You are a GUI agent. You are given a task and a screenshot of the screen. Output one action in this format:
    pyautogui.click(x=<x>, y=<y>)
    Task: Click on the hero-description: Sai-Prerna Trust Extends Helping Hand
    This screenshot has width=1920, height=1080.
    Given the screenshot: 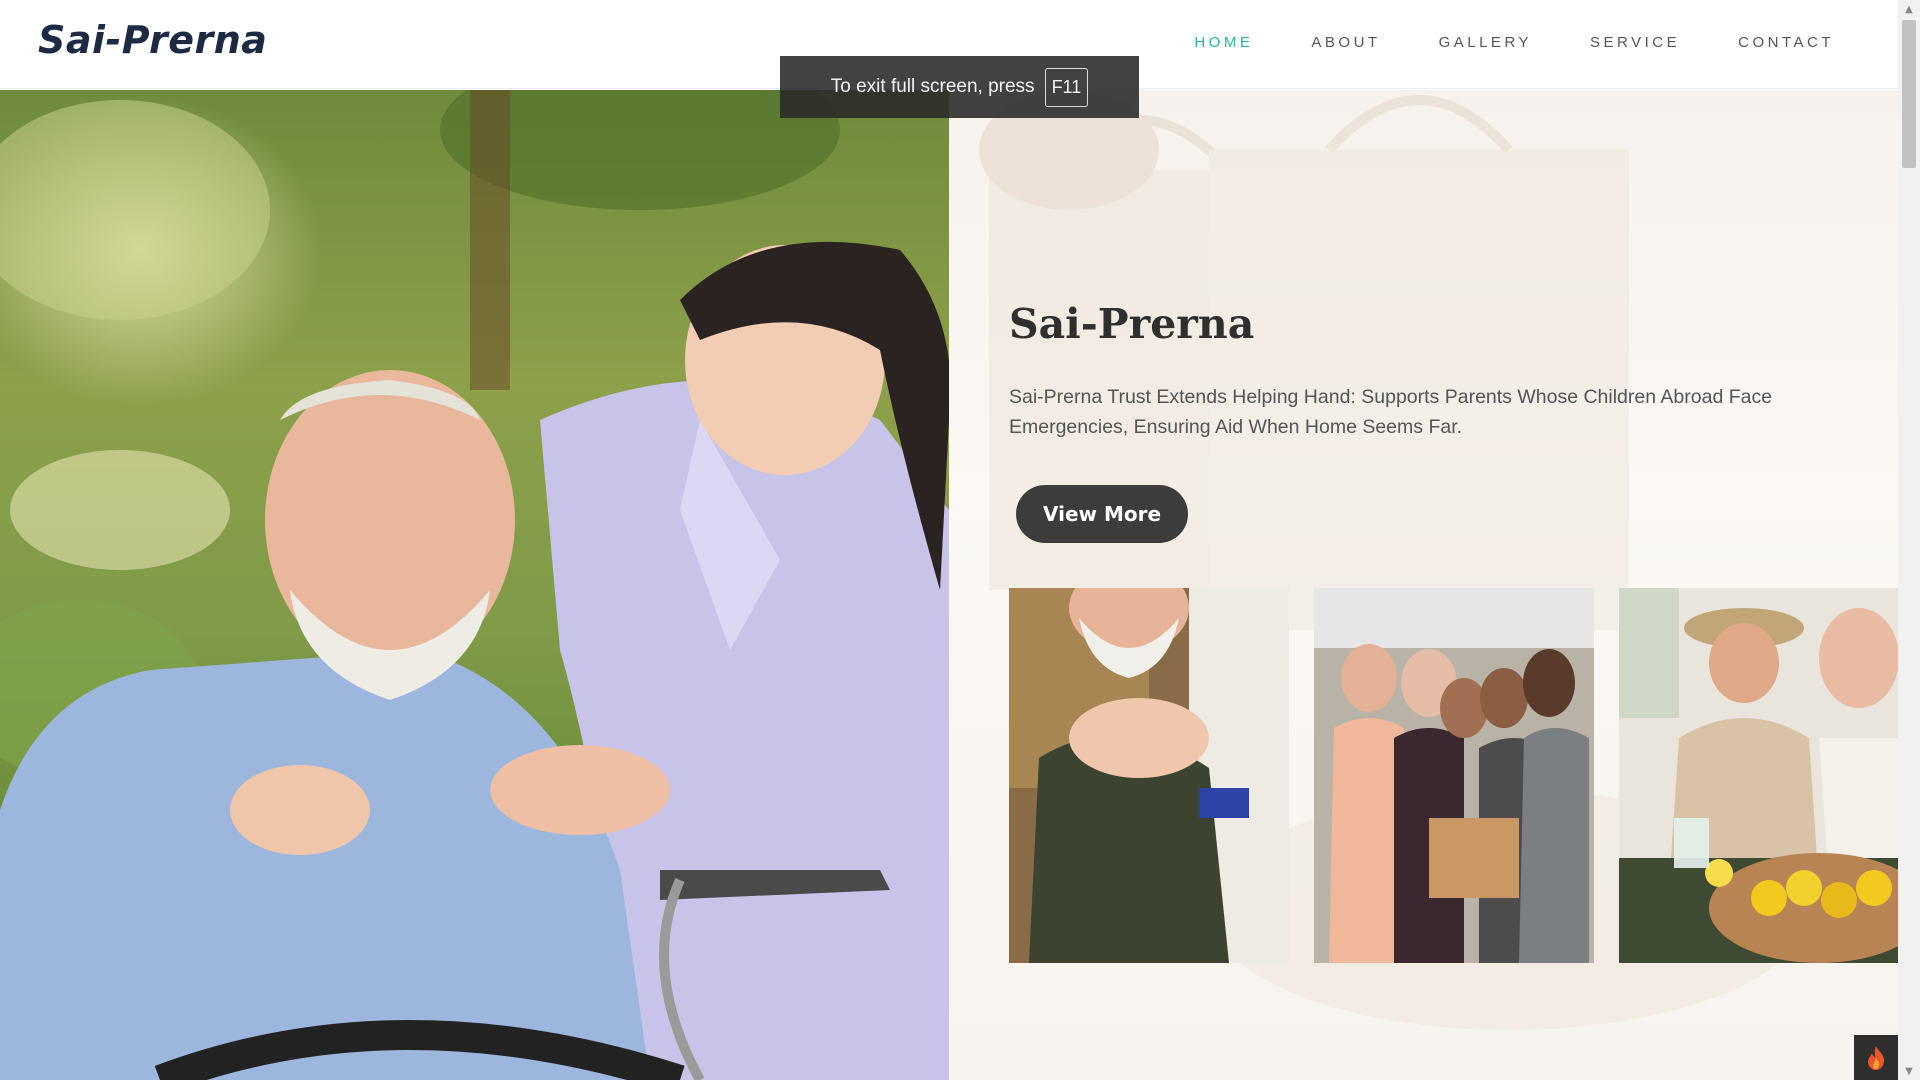 What is the action you would take?
    pyautogui.click(x=1391, y=412)
    